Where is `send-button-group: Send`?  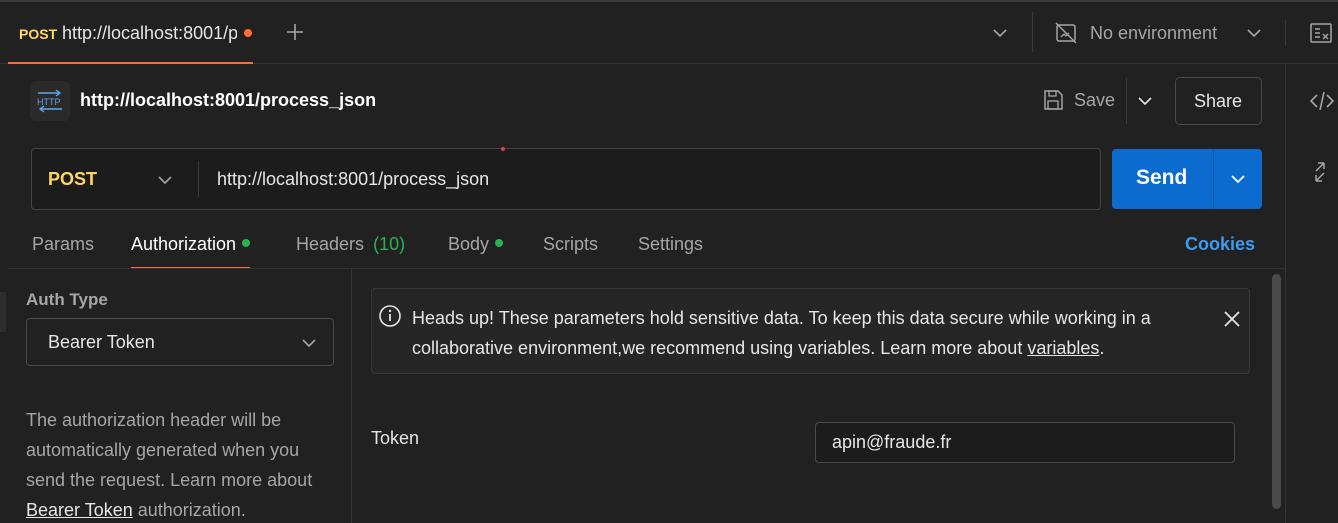 send-button-group: Send is located at coordinates (1187, 179).